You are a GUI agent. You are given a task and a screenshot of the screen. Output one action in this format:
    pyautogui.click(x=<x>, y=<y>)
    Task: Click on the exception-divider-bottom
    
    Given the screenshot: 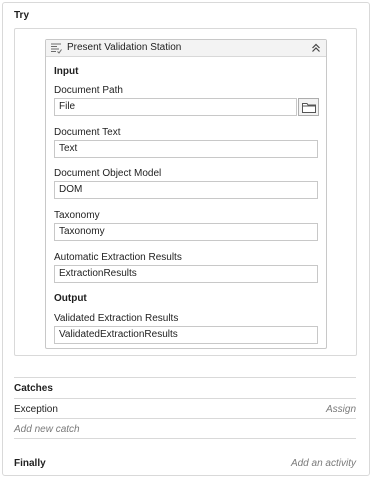 What is the action you would take?
    pyautogui.click(x=185, y=418)
    